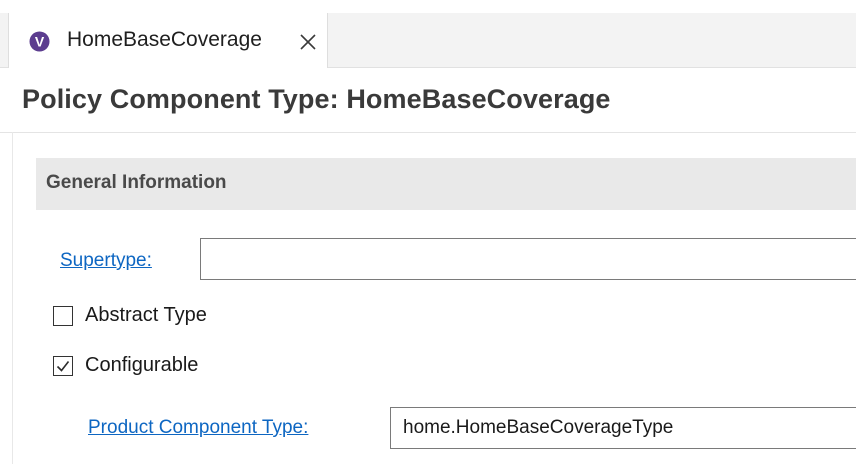  I want to click on v-circle-icon: V, so click(39, 41).